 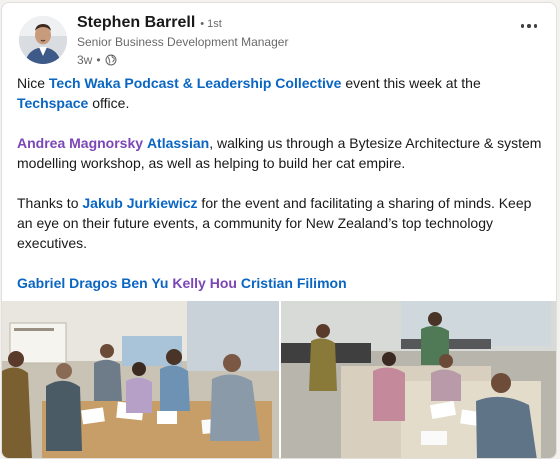 I want to click on connection-degree: • 1st, so click(x=211, y=24).